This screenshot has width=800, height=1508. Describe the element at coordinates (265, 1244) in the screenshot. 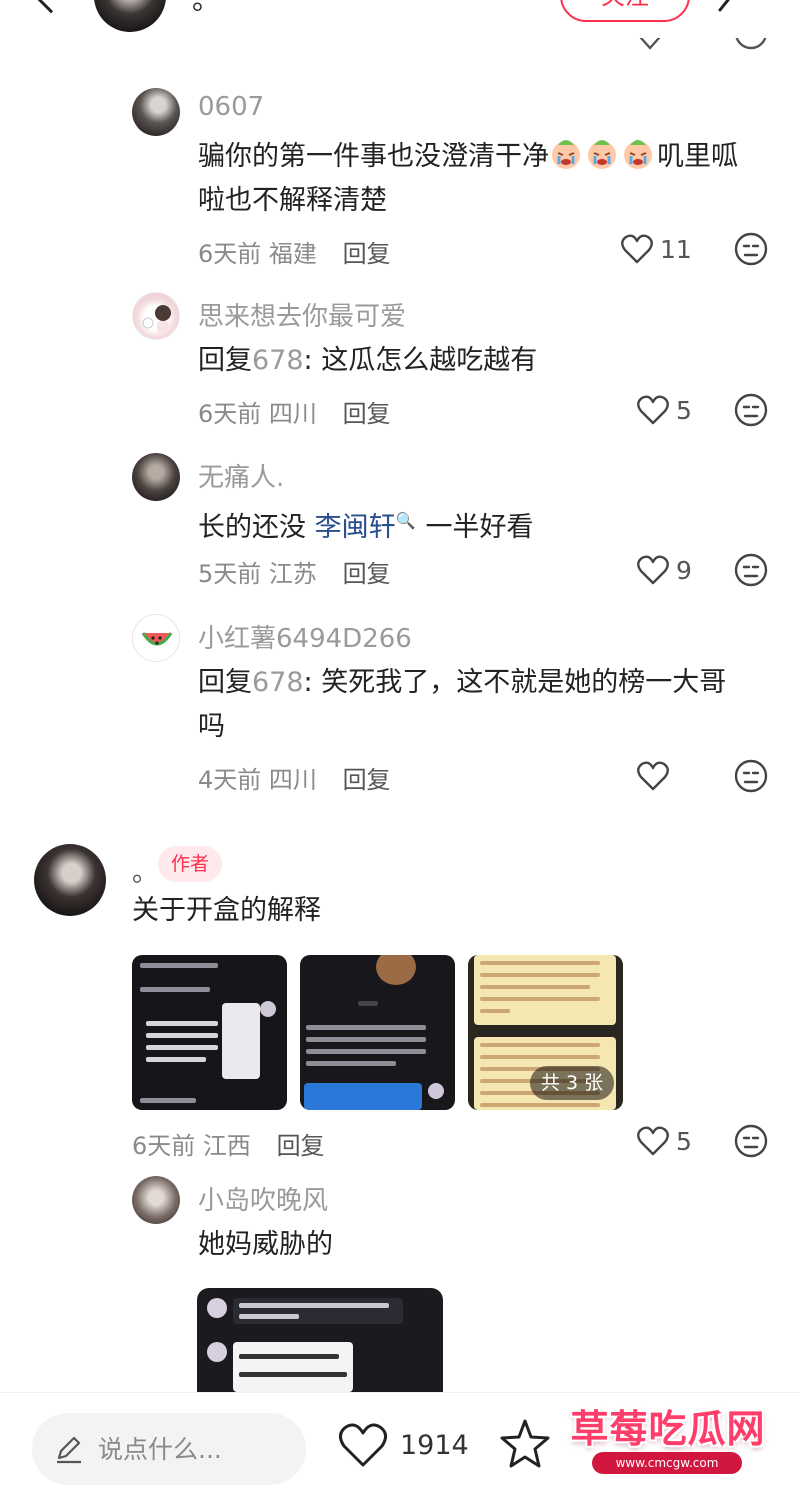

I see `comment-text: 她妈威胁的` at that location.